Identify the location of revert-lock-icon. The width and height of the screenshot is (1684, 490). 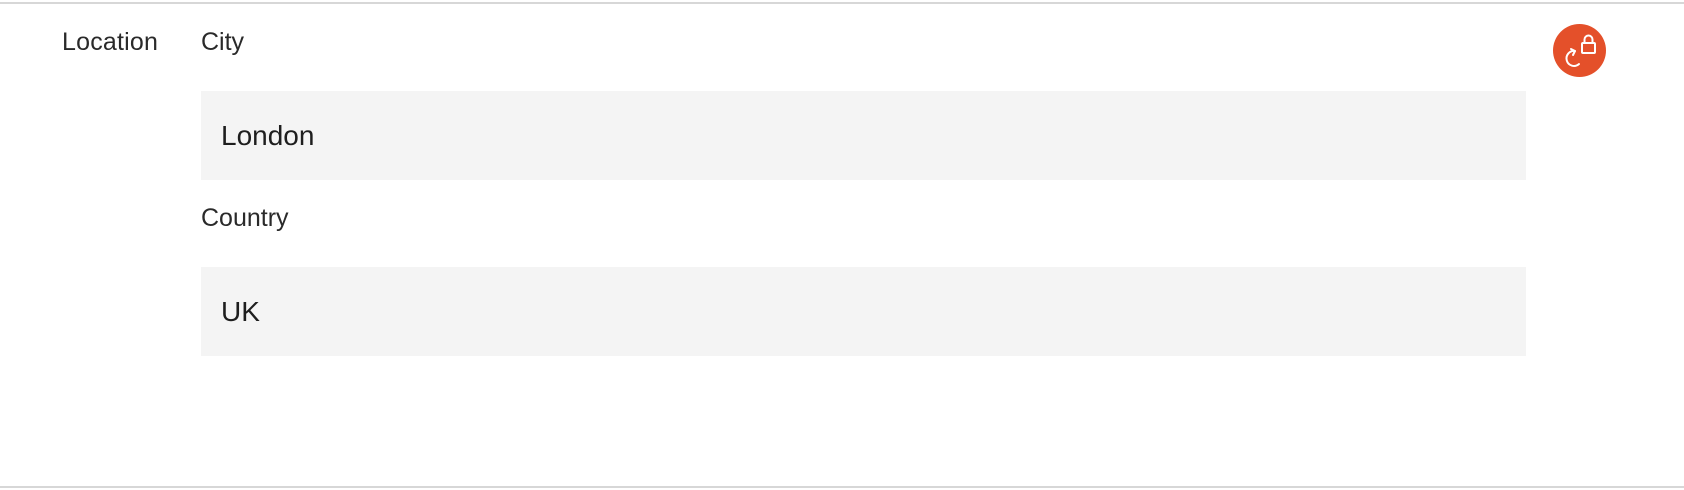
(1580, 50).